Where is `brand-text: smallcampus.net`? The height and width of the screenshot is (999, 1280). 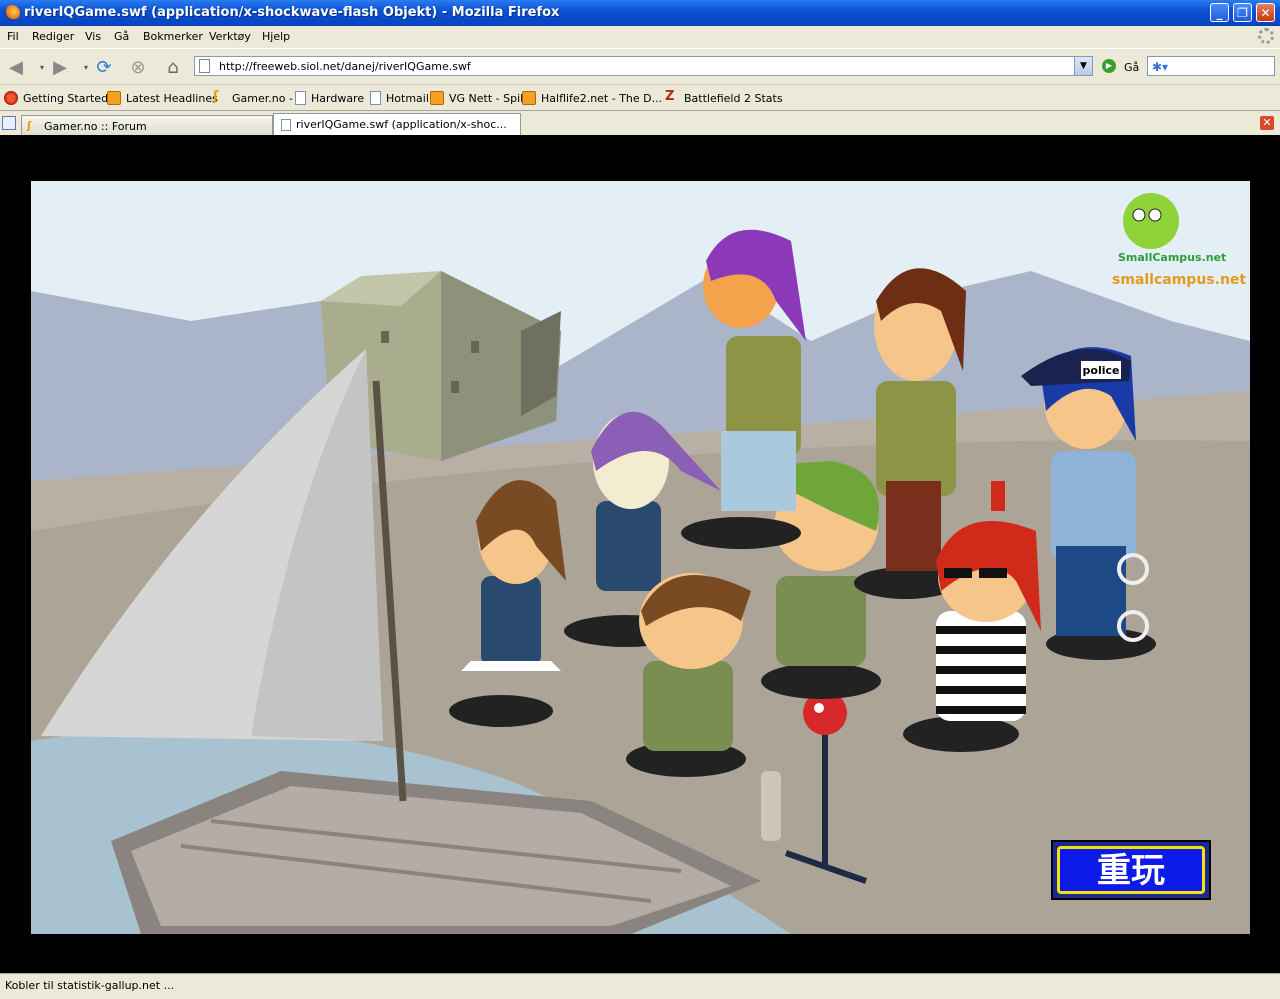
brand-text: smallcampus.net is located at coordinates (1179, 280).